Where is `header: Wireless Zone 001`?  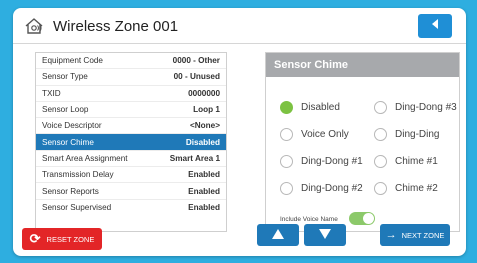 header: Wireless Zone 001 is located at coordinates (239, 26).